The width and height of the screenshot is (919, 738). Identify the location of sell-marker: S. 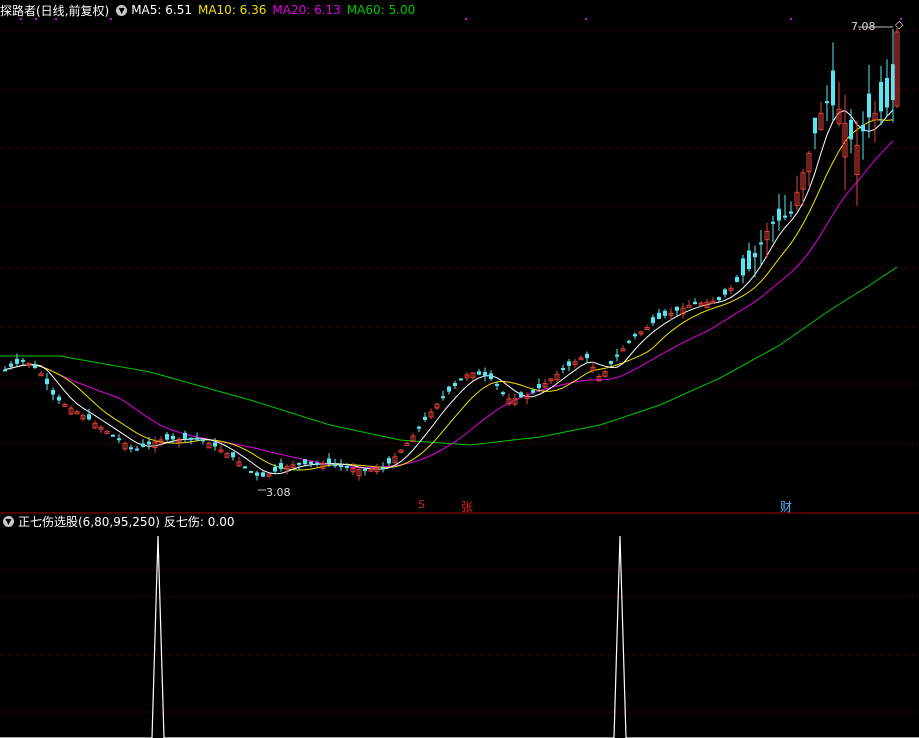
(421, 504).